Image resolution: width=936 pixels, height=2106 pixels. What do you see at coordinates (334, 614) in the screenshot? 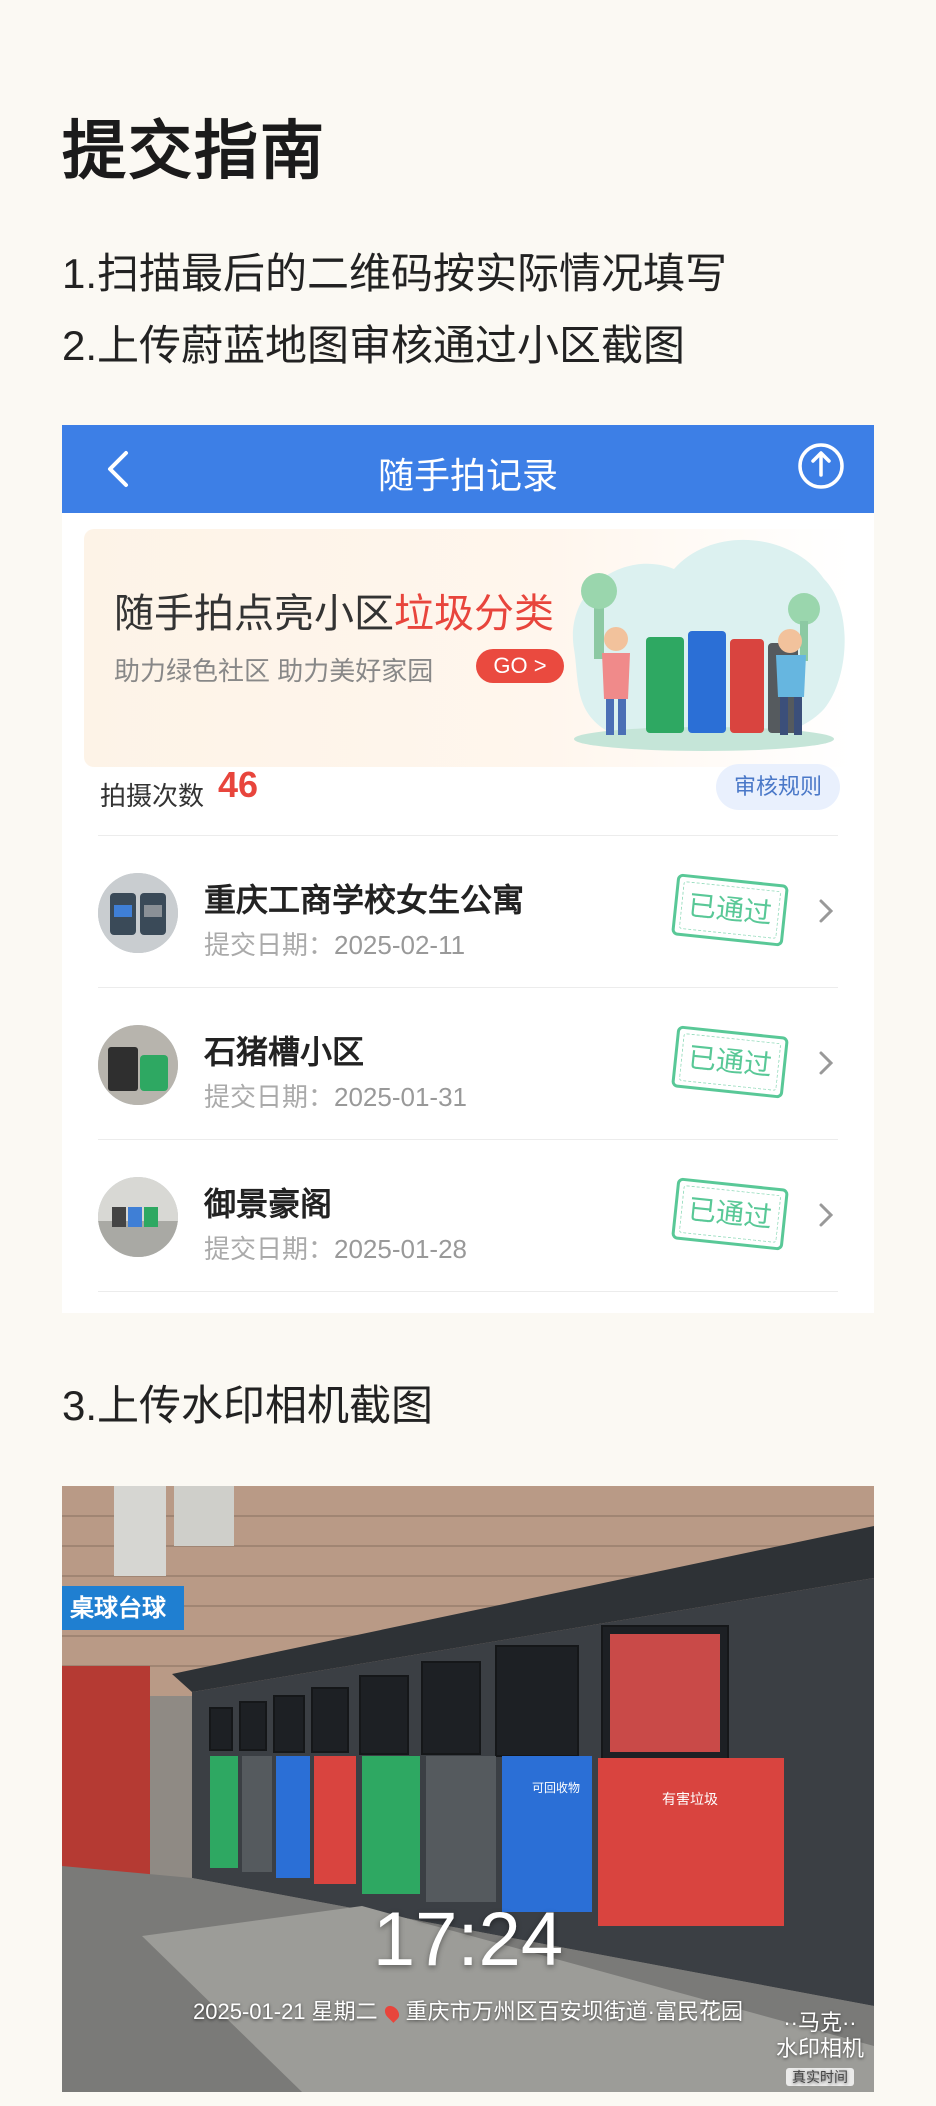
I see `banner-title: 随手拍点亮小区垃圾分类` at bounding box center [334, 614].